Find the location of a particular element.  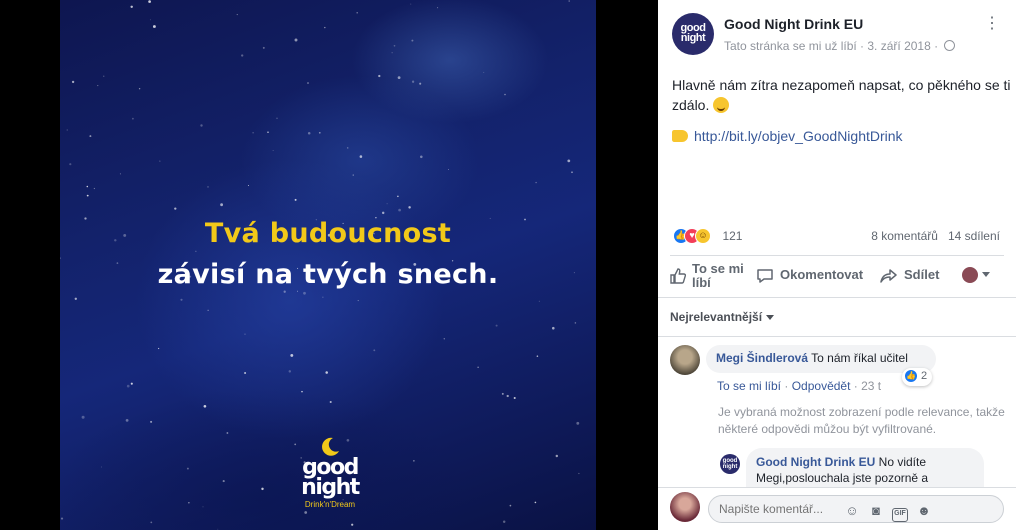

comment-reply-link: Odpovědět is located at coordinates (821, 386).